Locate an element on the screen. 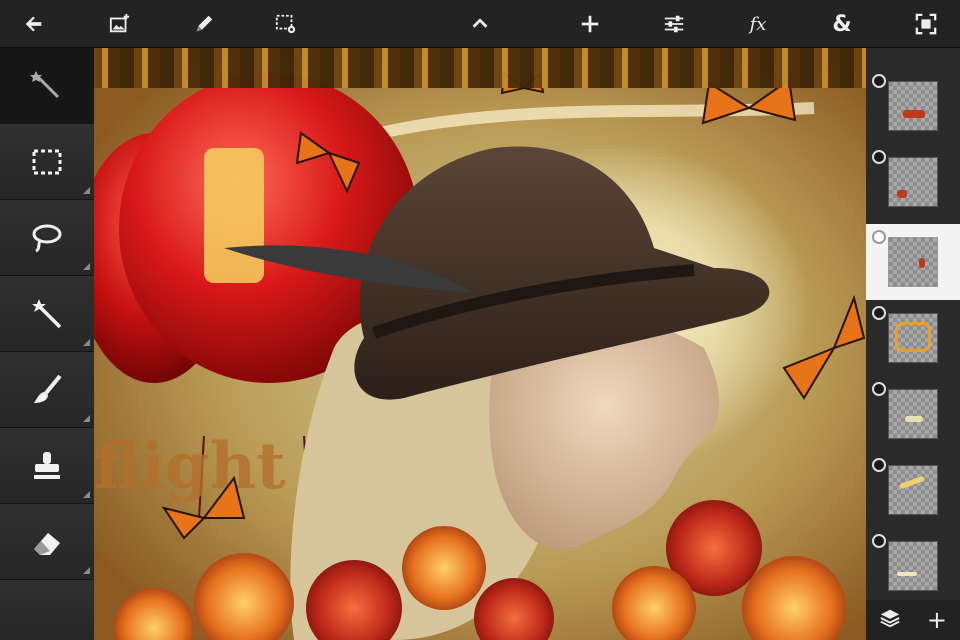 This screenshot has width=960, height=640. tool-sidebar is located at coordinates (47, 344).